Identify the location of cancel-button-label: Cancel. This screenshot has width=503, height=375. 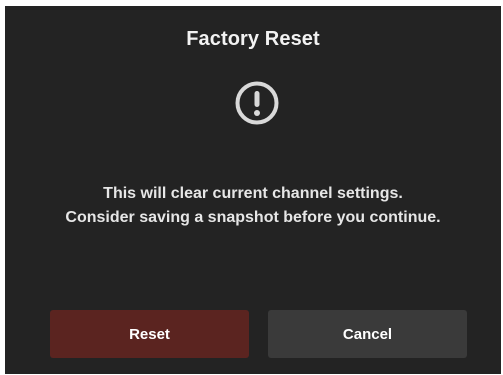
(367, 334).